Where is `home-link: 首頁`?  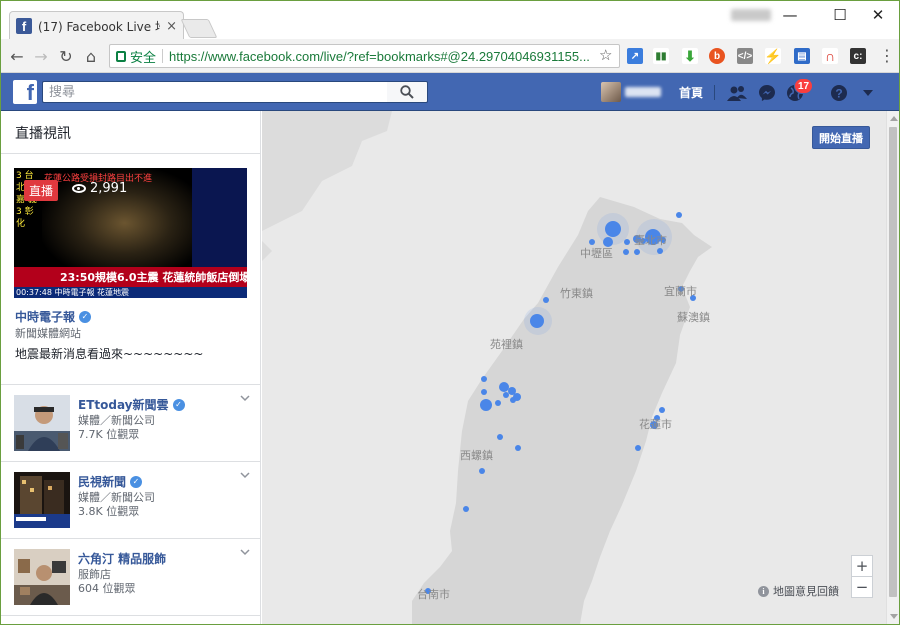
home-link: 首頁 is located at coordinates (691, 92).